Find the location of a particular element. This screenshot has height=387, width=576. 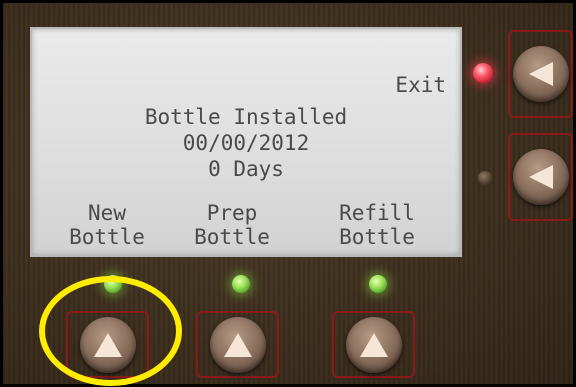

prep-bottle-button-frame is located at coordinates (237, 344).